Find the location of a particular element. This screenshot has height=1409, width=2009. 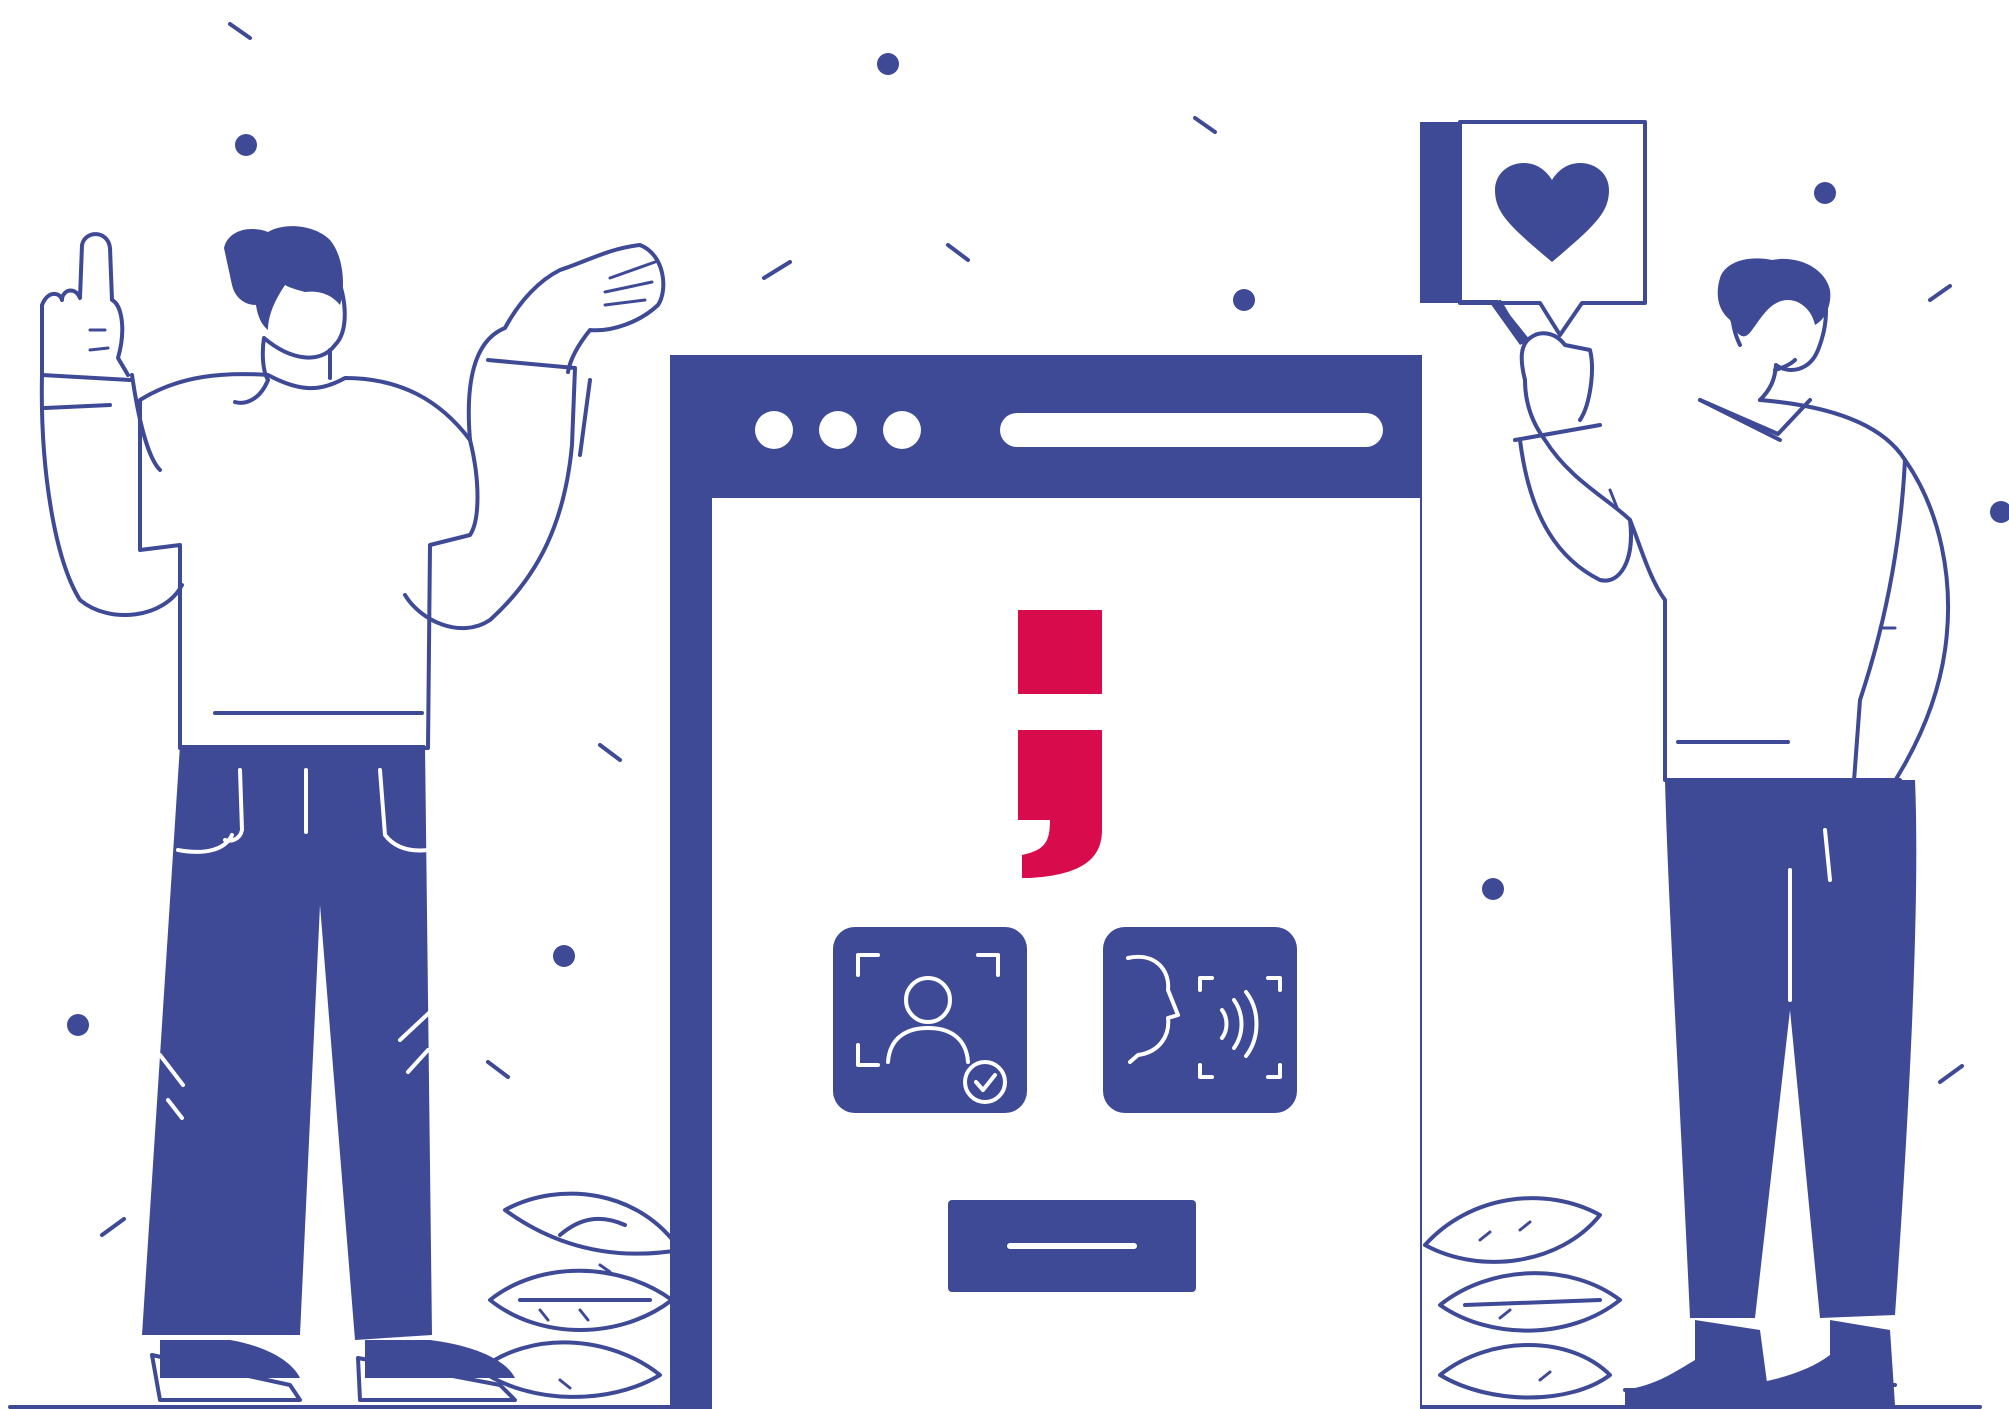

heart-sign is located at coordinates (1533, 232).